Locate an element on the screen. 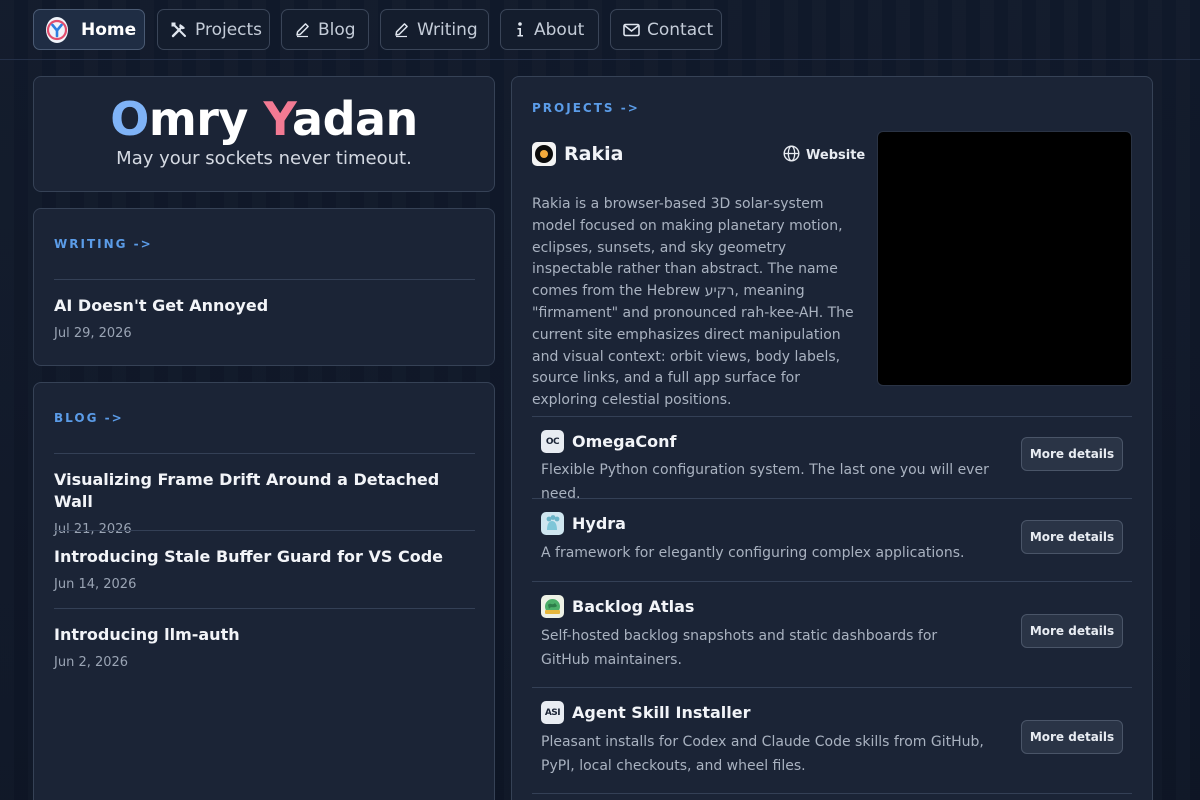 The width and height of the screenshot is (1200, 800). hydra-icon is located at coordinates (552, 523).